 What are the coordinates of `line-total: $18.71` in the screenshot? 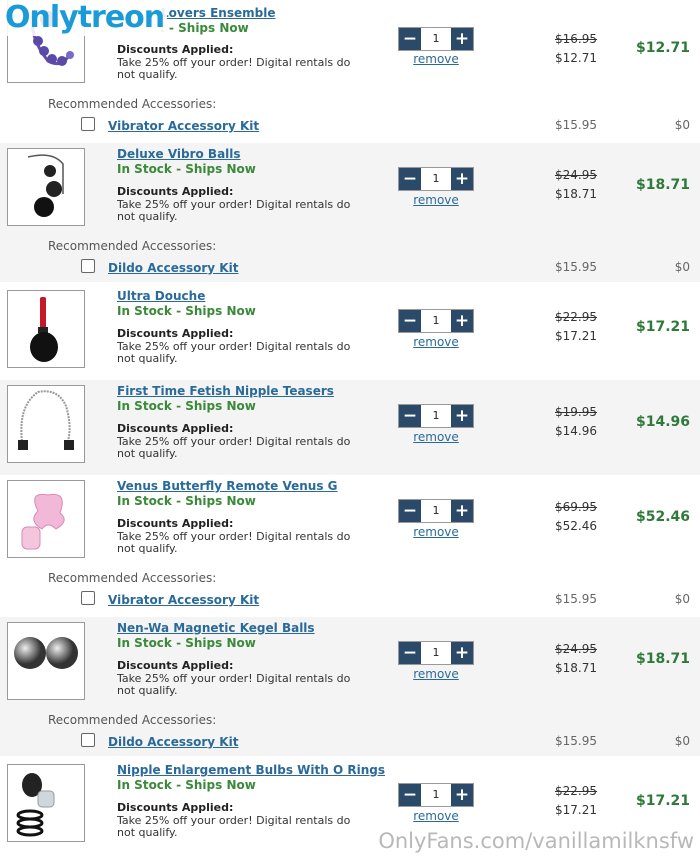 It's located at (662, 185).